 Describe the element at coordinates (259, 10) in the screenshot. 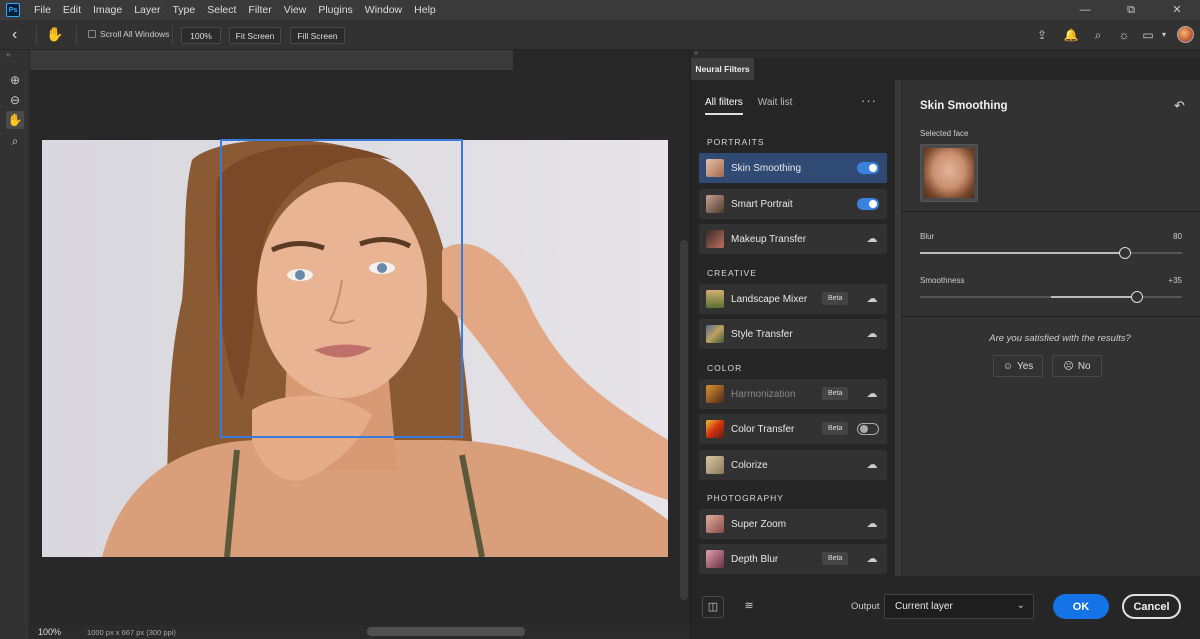

I see `menu-filter: Filter` at that location.